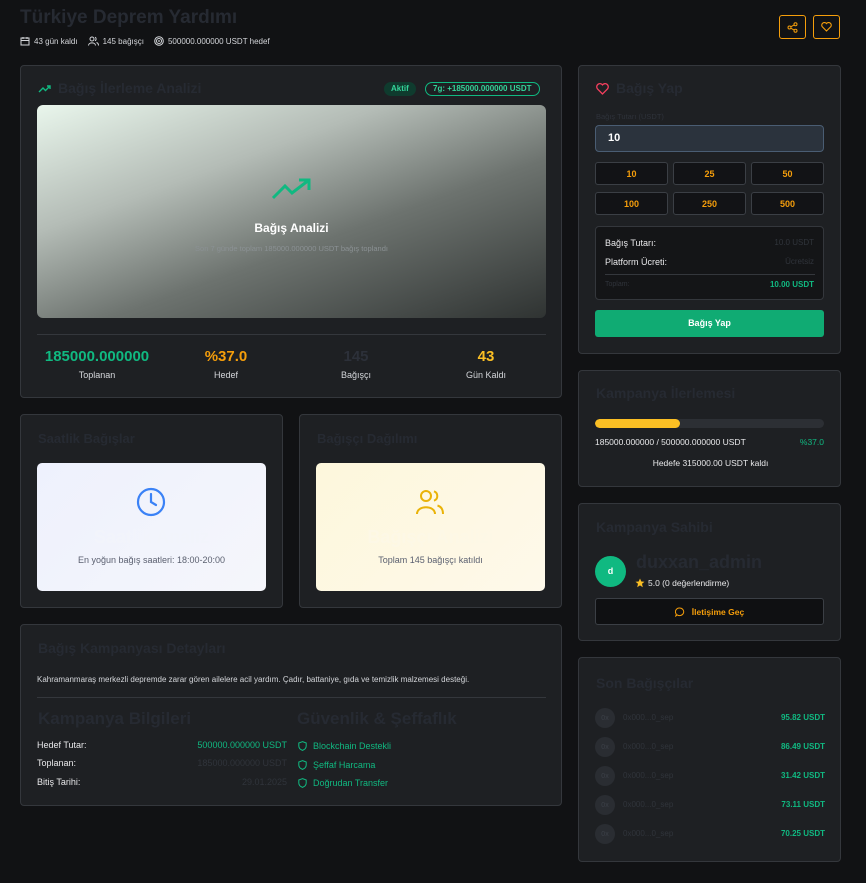 This screenshot has width=866, height=883. Describe the element at coordinates (679, 611) in the screenshot. I see `message-icon` at that location.